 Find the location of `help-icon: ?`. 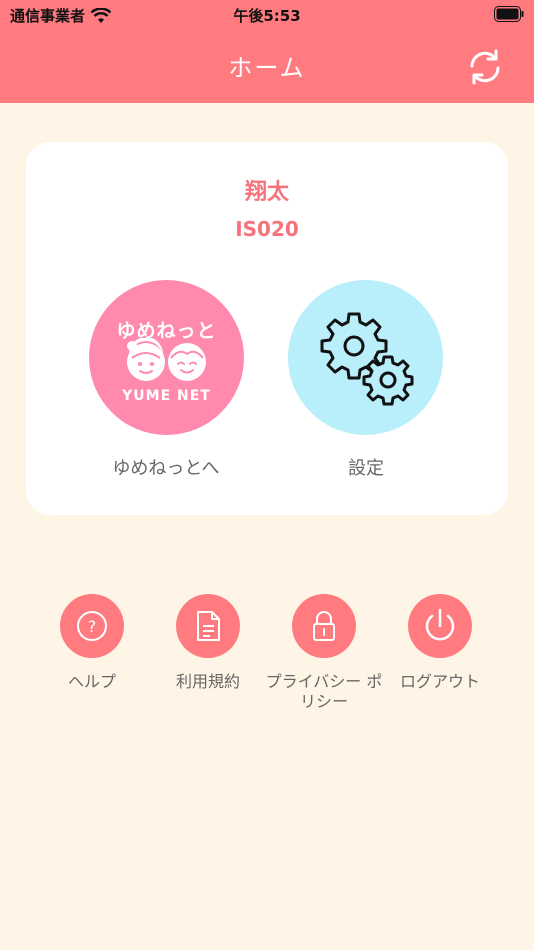

help-icon: ? is located at coordinates (92, 626).